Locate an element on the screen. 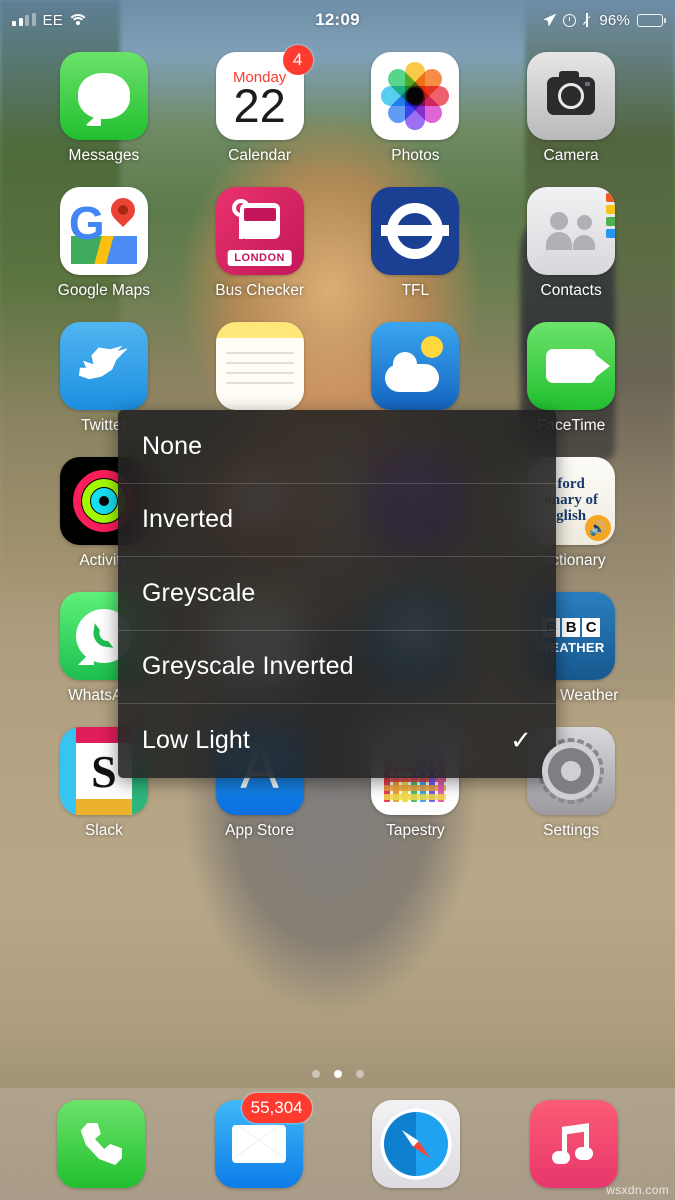 This screenshot has height=1200, width=675. watermark: wsxdn.com is located at coordinates (637, 1190).